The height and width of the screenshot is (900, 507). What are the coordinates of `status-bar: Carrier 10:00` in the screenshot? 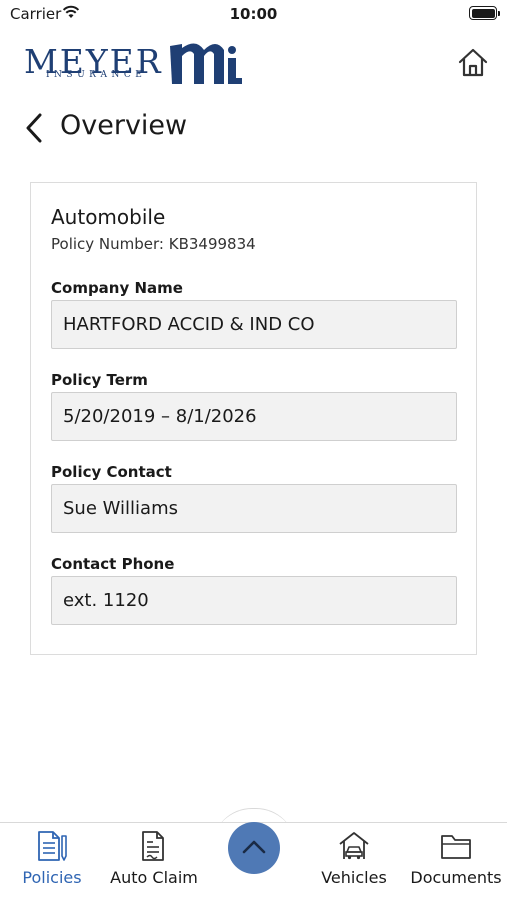 It's located at (253, 14).